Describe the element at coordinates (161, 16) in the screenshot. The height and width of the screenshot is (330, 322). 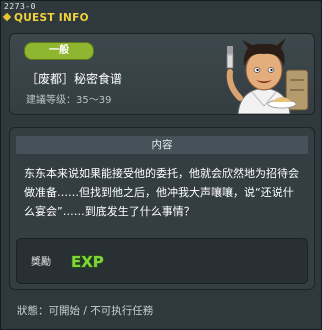
I see `title-bar: 2273-0 QUEST INFO` at that location.